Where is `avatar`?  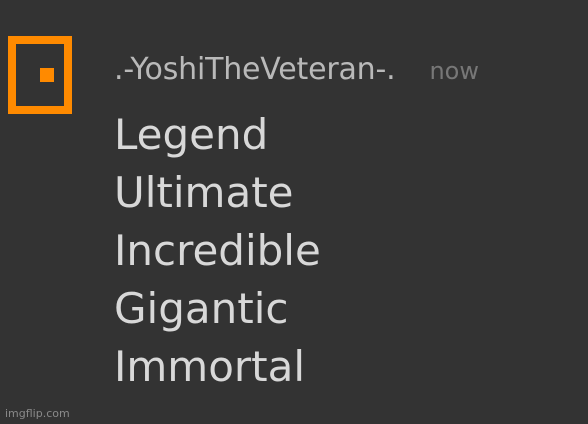 avatar is located at coordinates (40, 75).